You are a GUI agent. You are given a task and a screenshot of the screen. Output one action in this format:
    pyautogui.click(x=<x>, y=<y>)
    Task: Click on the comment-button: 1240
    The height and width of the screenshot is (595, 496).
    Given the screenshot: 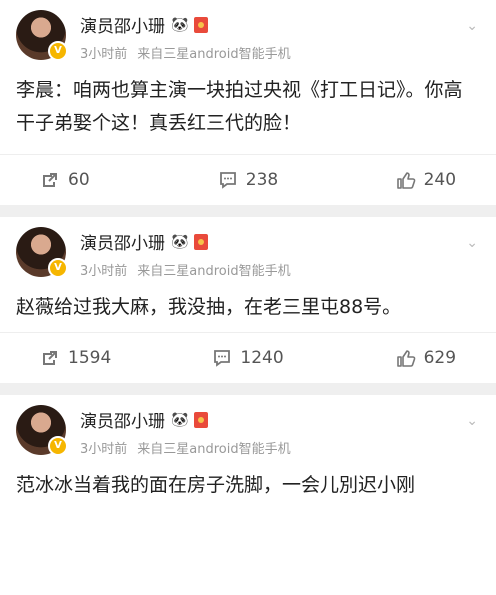 What is the action you would take?
    pyautogui.click(x=248, y=358)
    